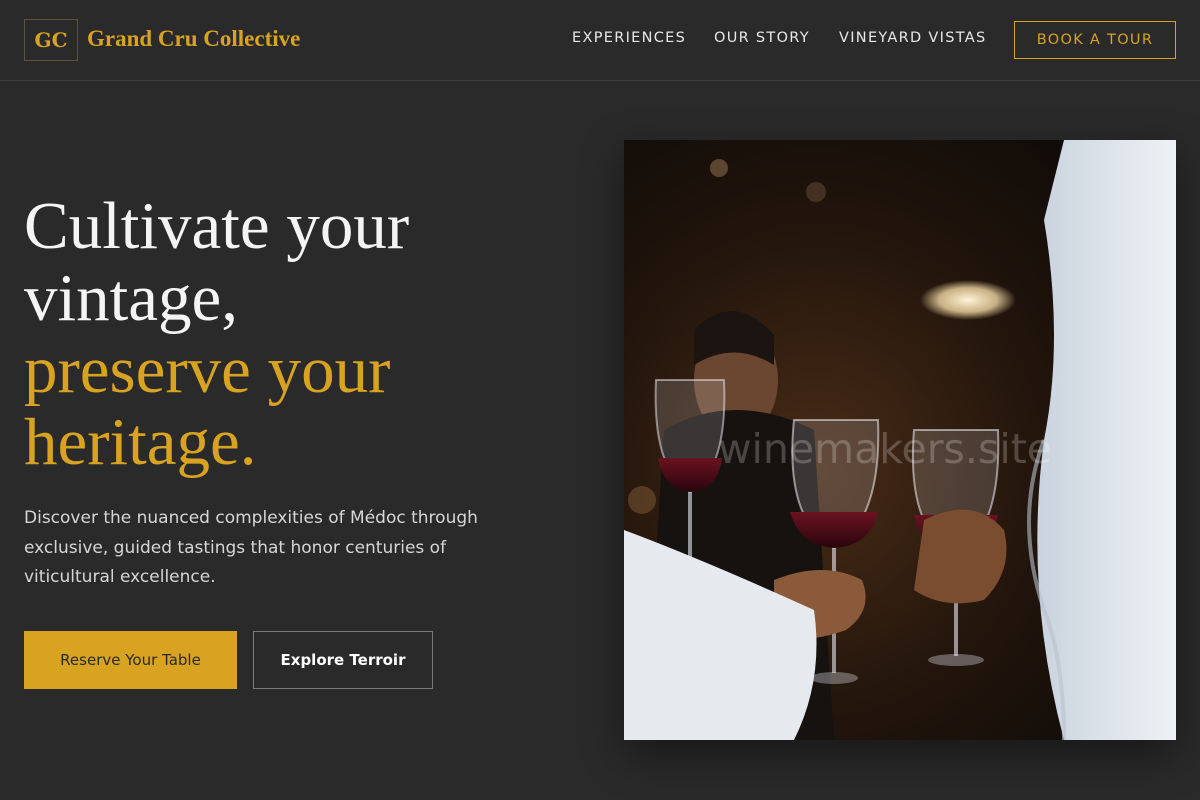 The height and width of the screenshot is (800, 1200). I want to click on headline-line: Cultivate your, so click(217, 226).